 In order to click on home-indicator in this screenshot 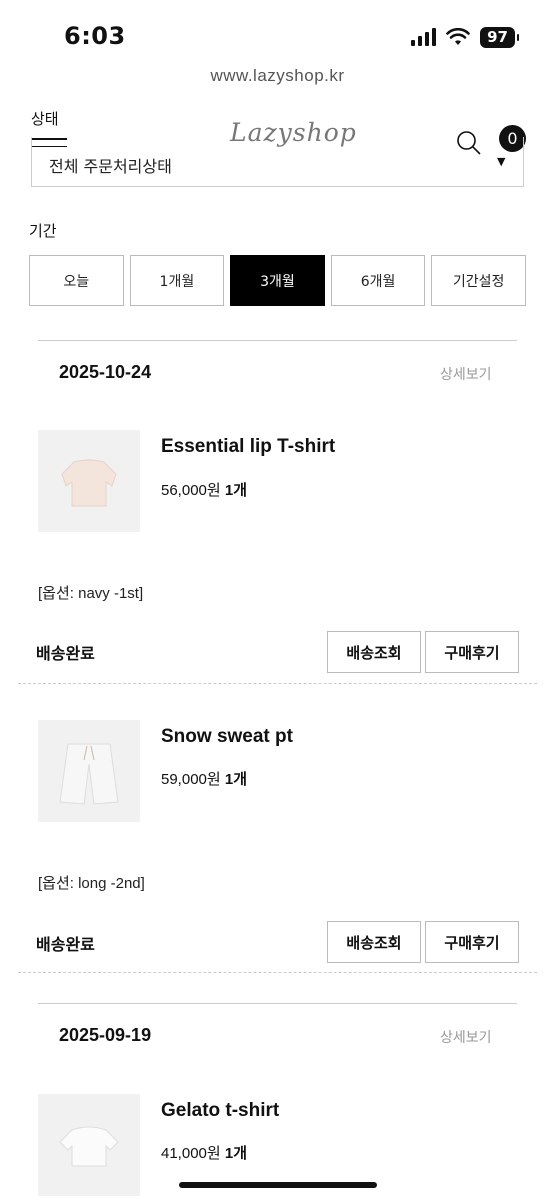, I will do `click(278, 1185)`.